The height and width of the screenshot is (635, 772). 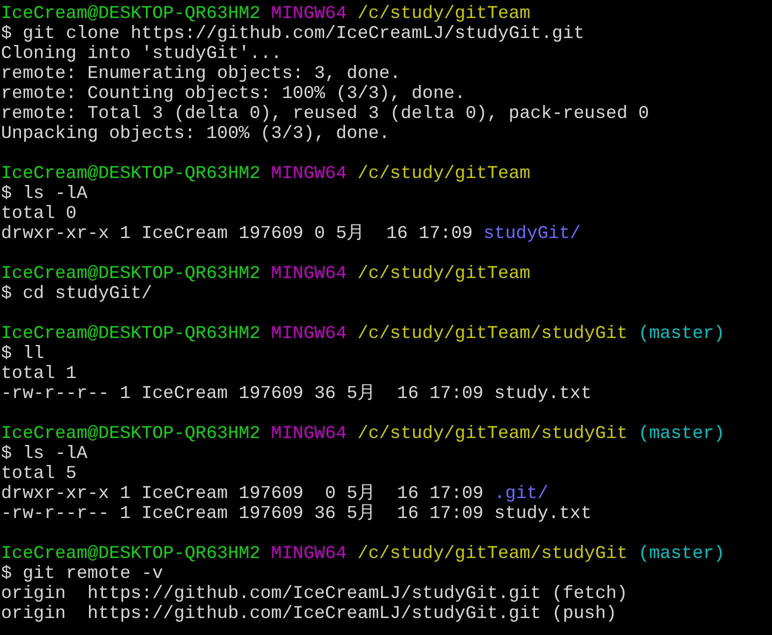 What do you see at coordinates (233, 94) in the screenshot?
I see `output-text: remote: Counting objects: 100% (3/3), done.` at bounding box center [233, 94].